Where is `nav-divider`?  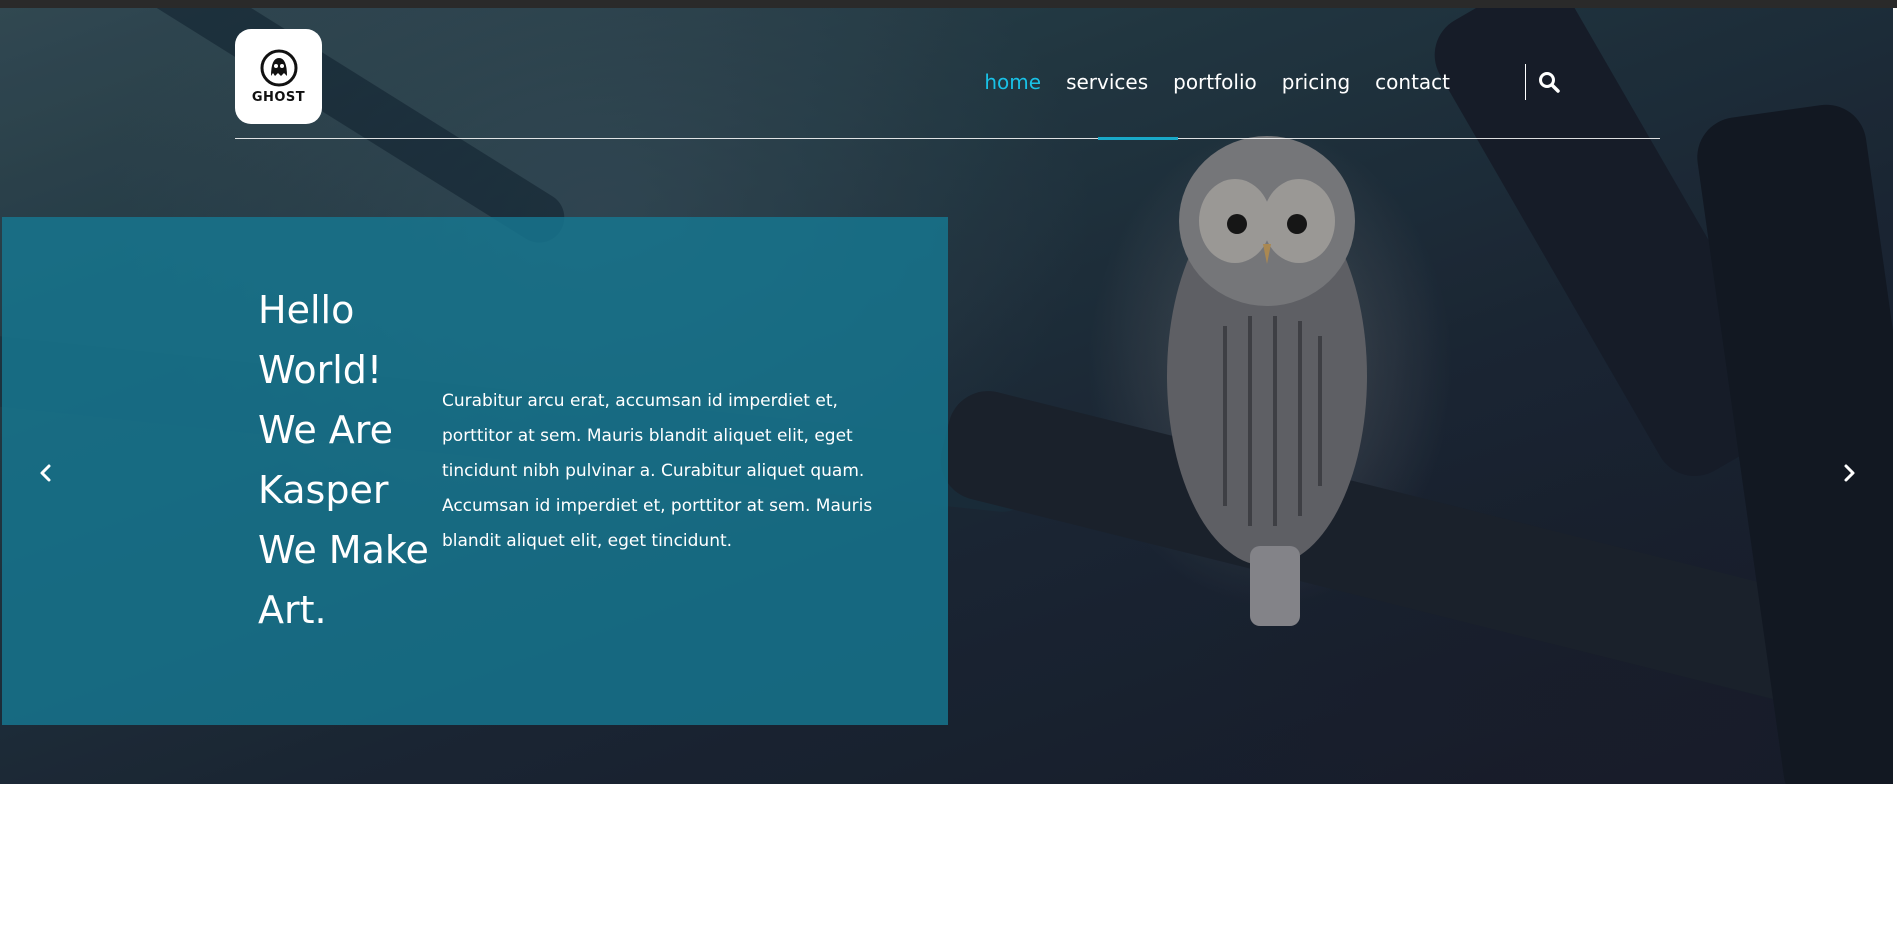
nav-divider is located at coordinates (1525, 82).